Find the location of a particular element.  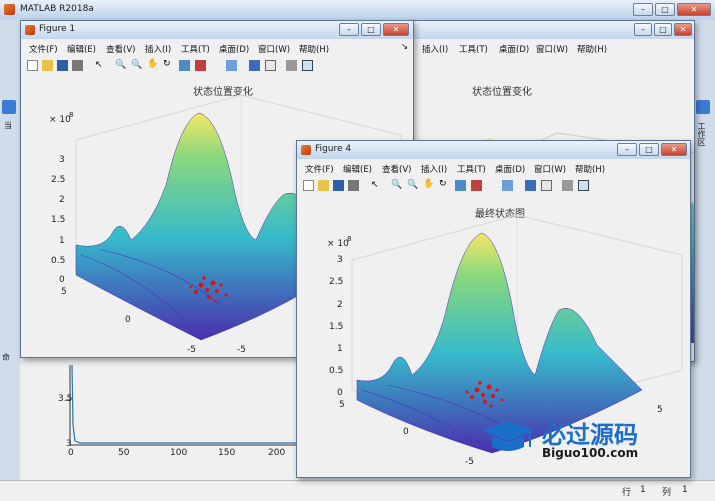

minimize-button: – is located at coordinates (643, 9).